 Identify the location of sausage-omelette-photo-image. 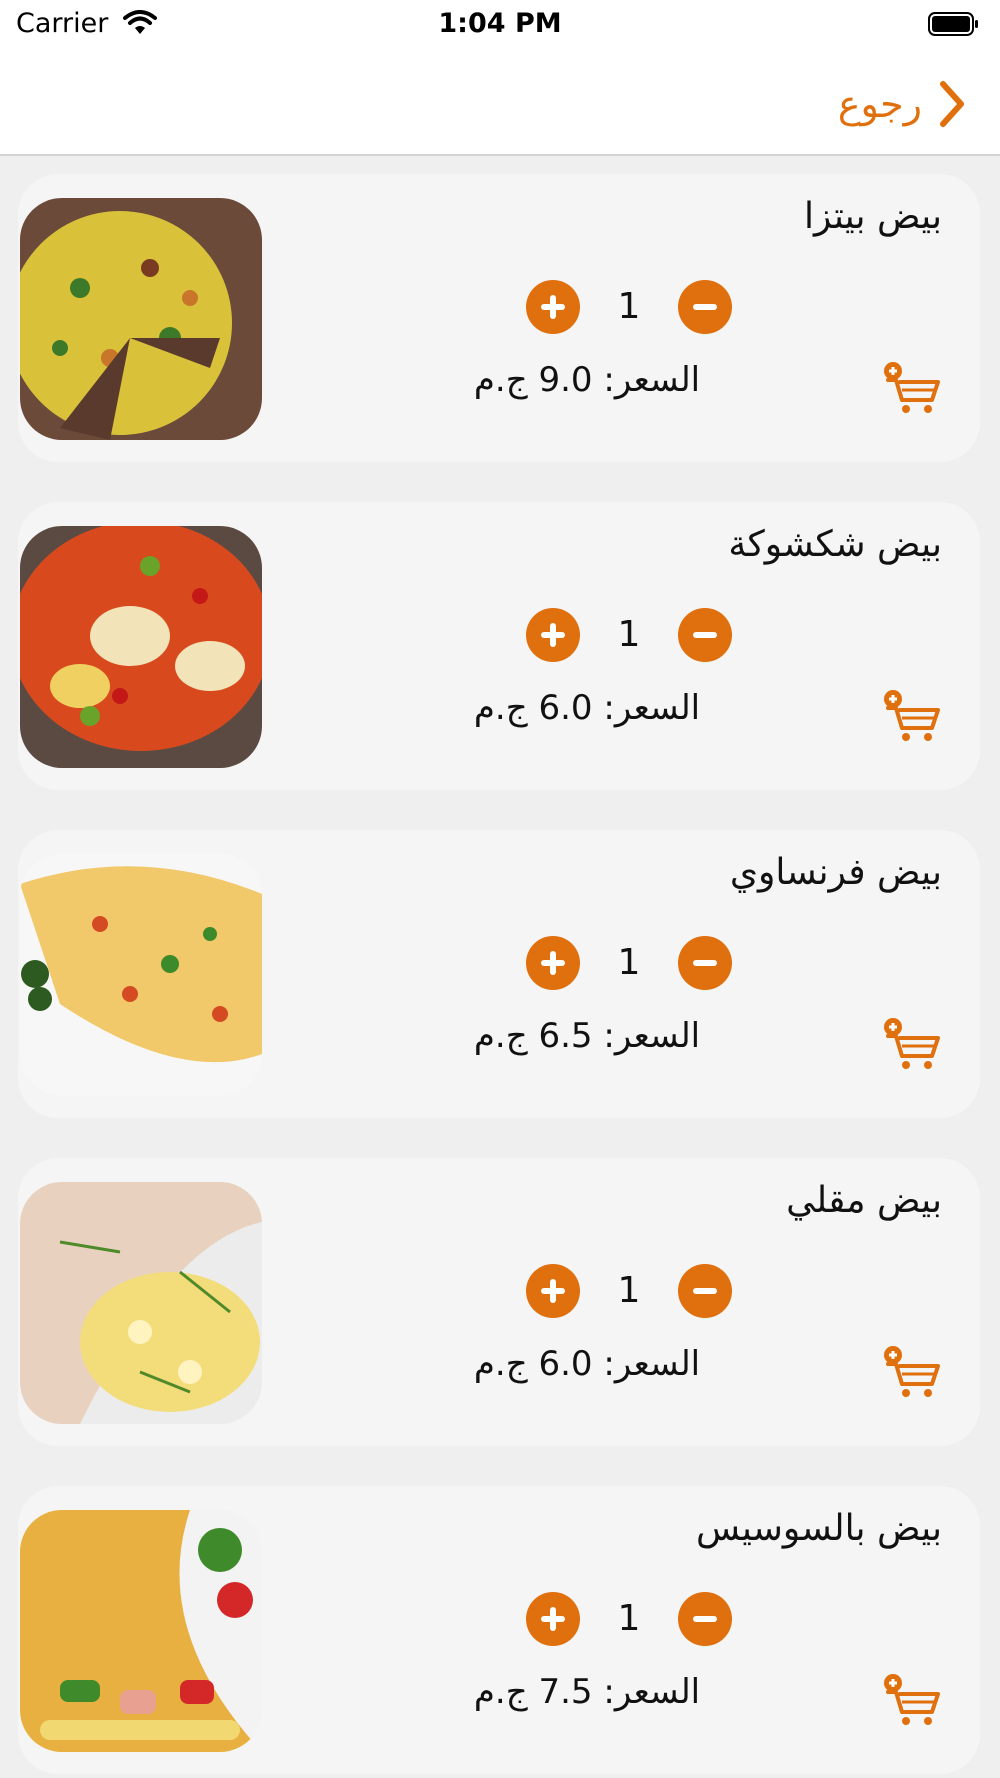
(141, 1631).